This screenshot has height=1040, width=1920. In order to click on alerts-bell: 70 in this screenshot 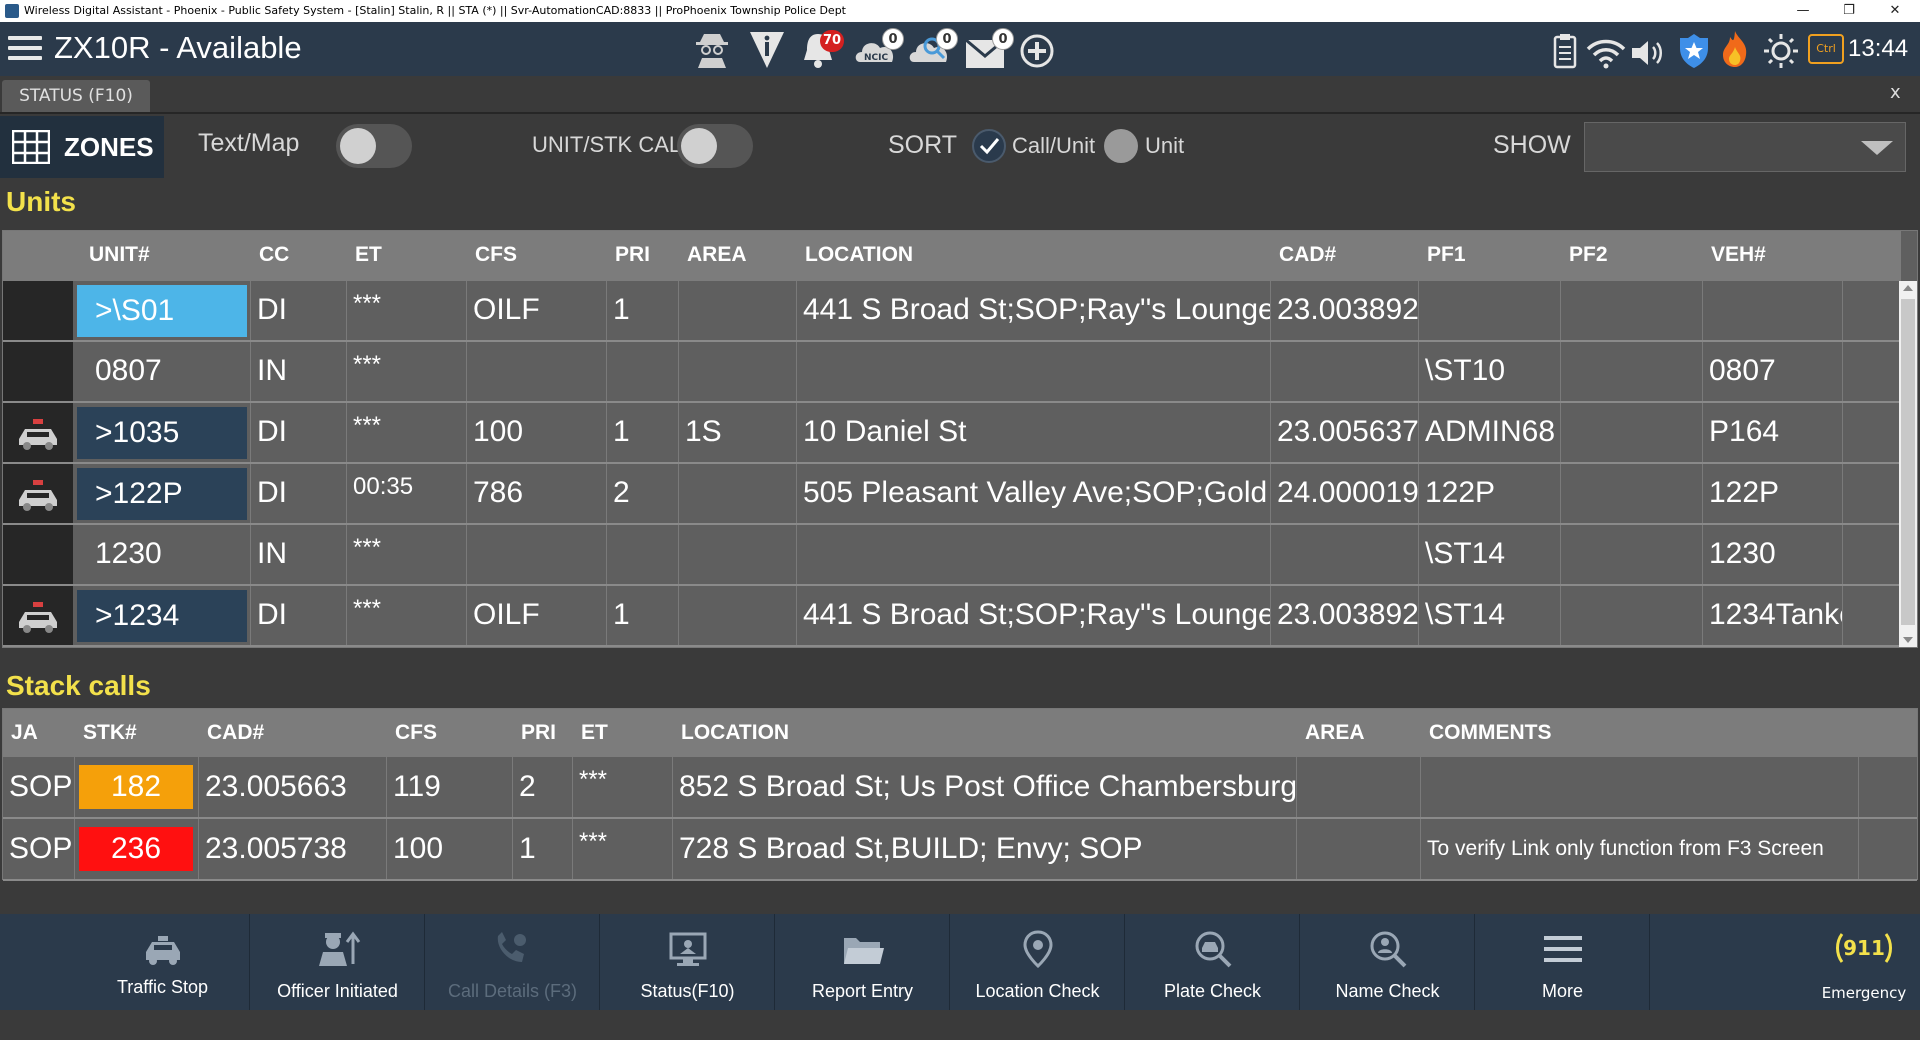, I will do `click(822, 50)`.